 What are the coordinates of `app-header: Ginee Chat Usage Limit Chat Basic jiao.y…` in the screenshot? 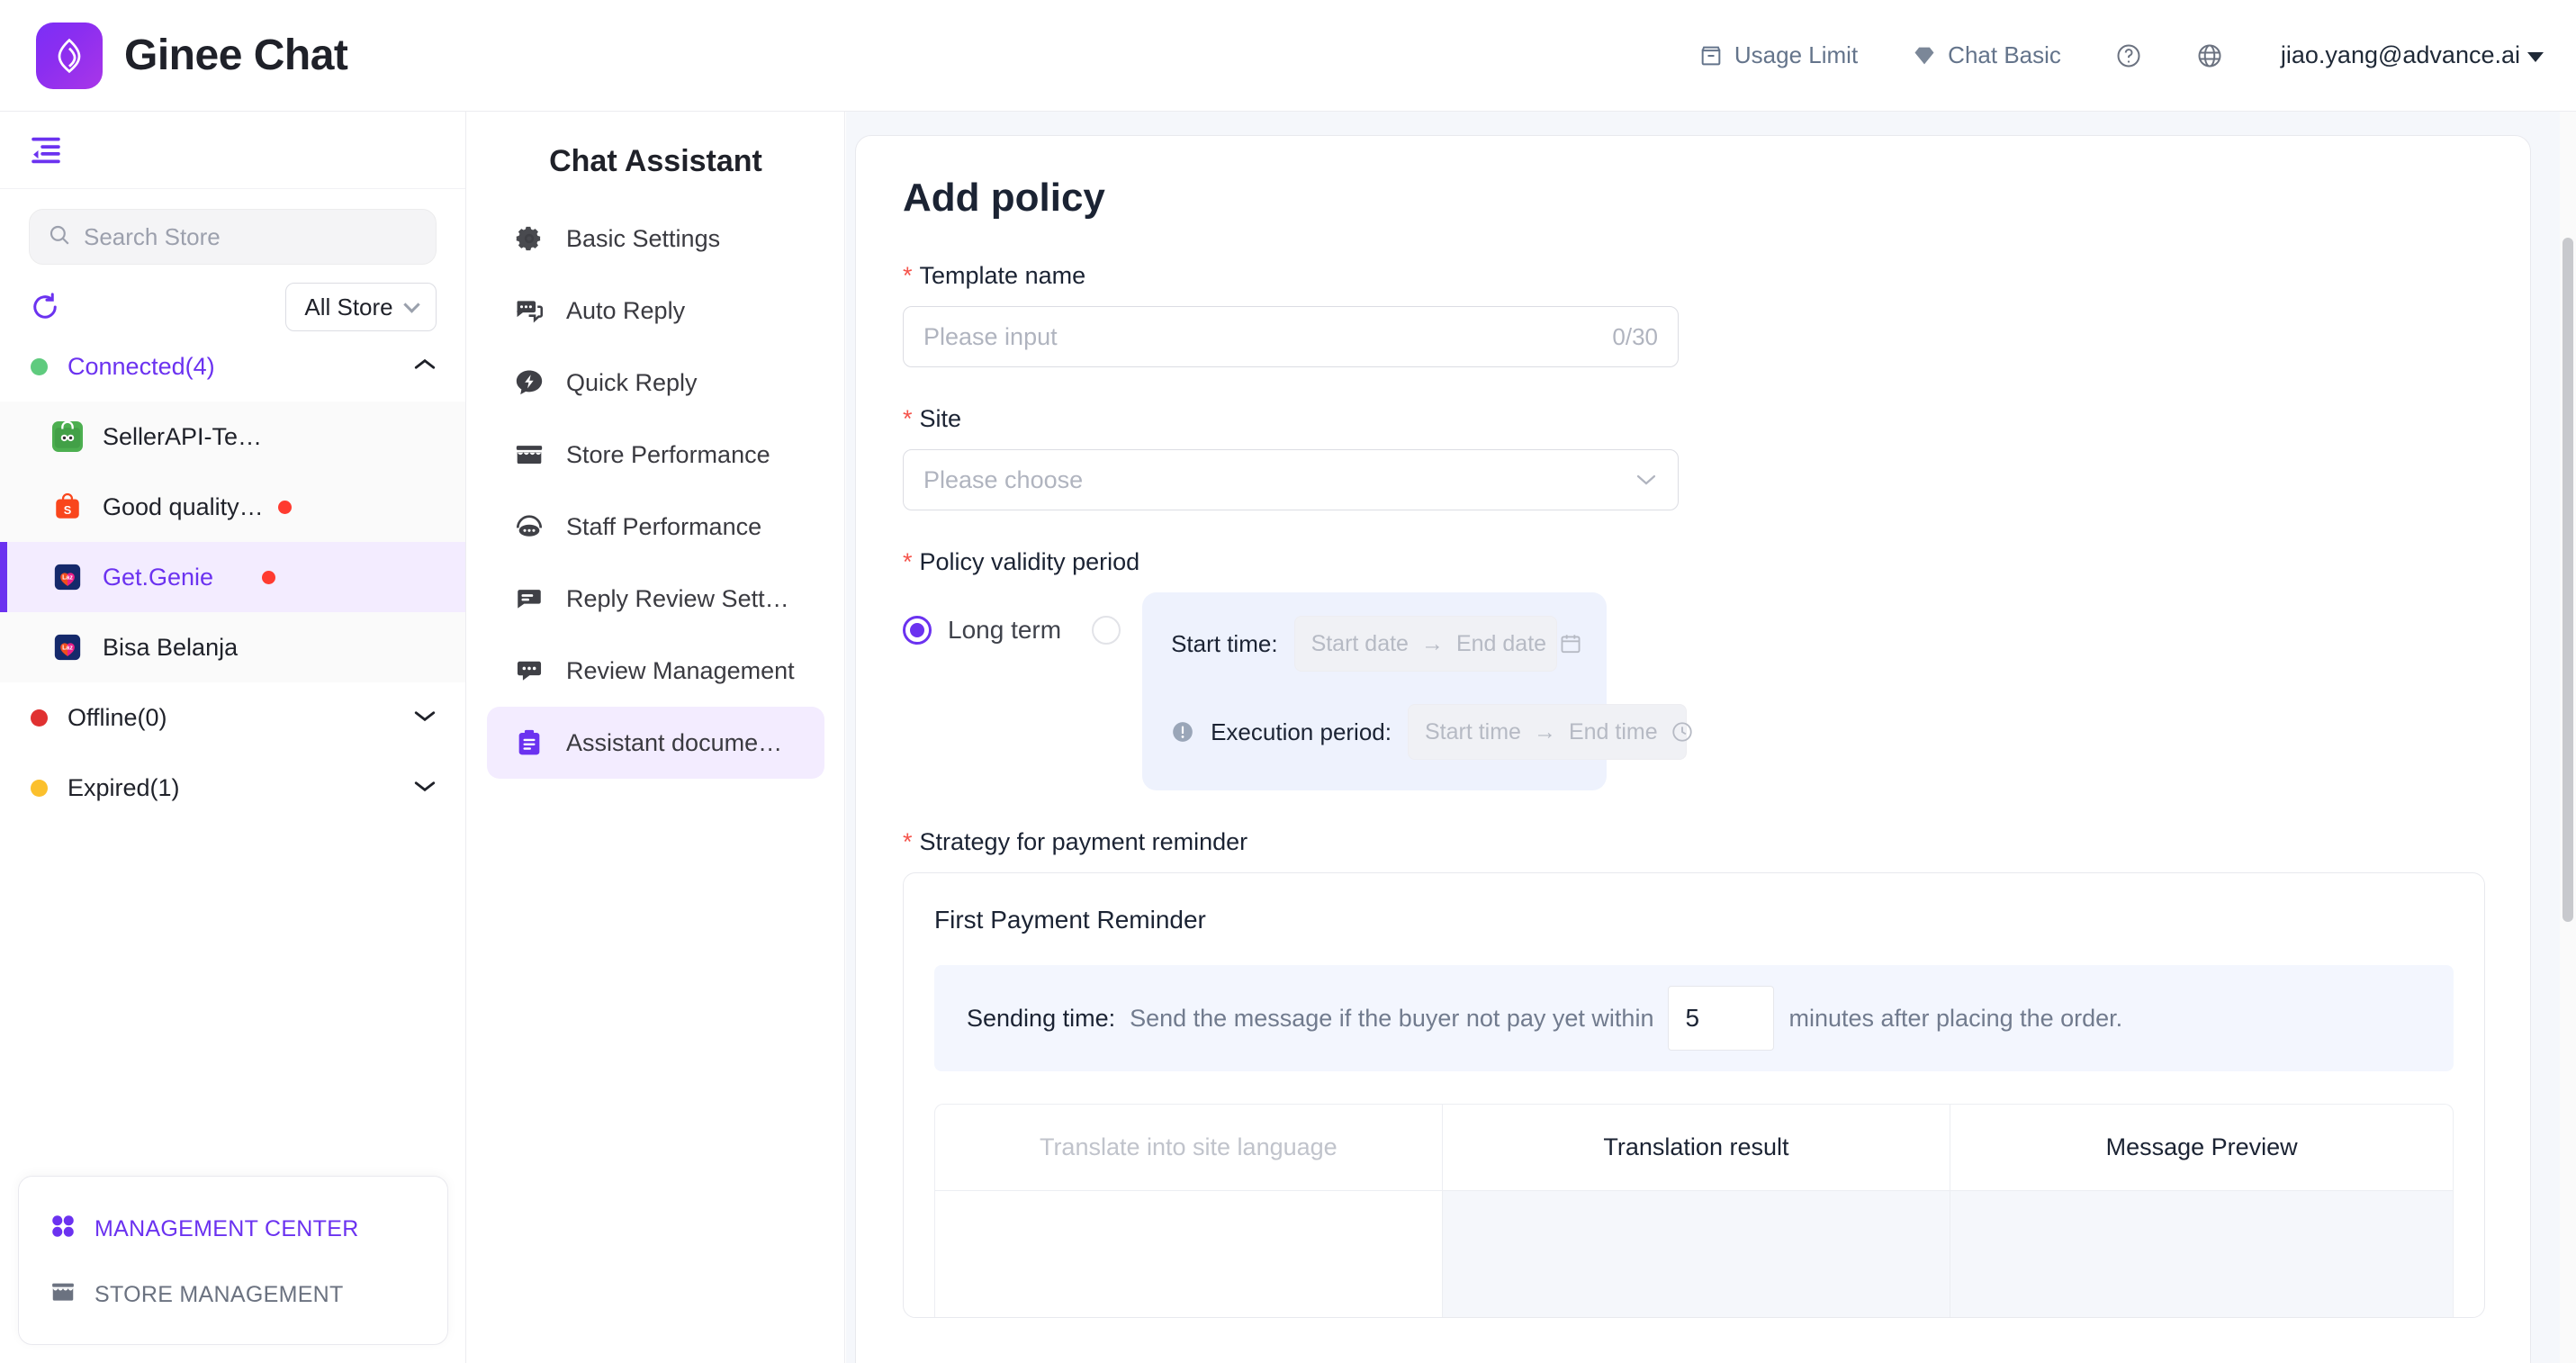 It's located at (1288, 56).